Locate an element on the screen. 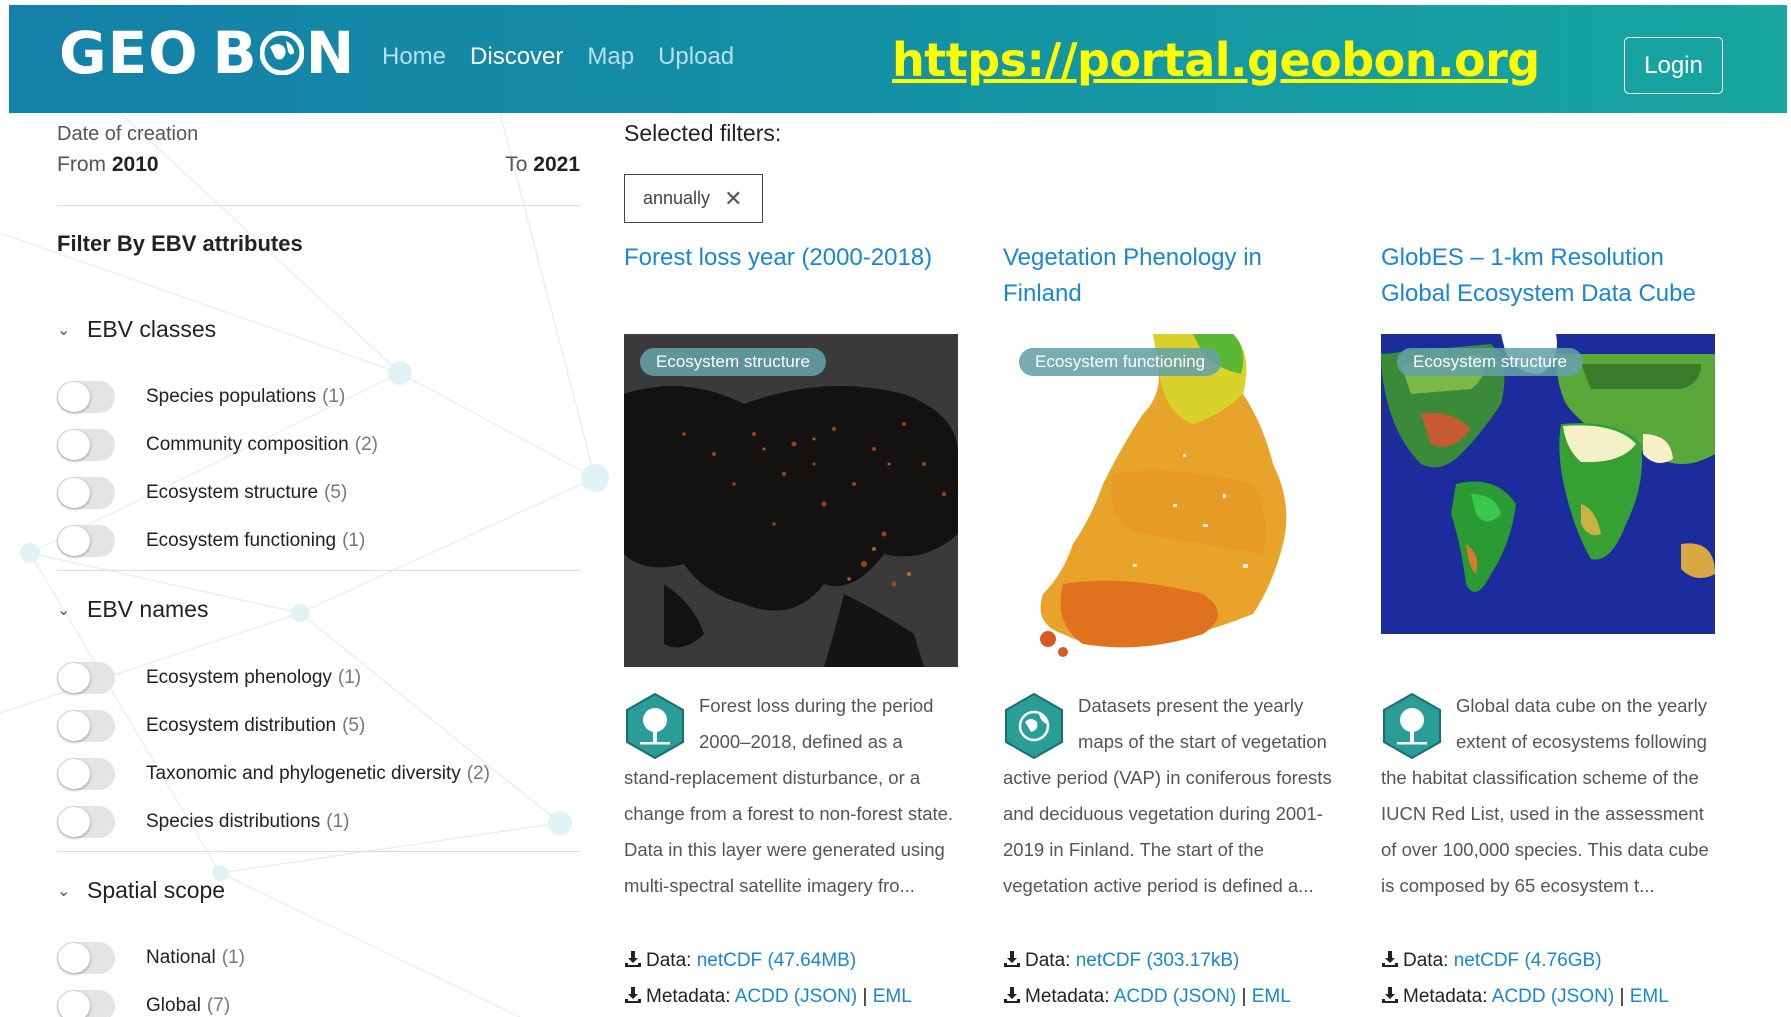 This screenshot has width=1791, height=1017. filter-chip-annually: annually ✕ is located at coordinates (693, 198).